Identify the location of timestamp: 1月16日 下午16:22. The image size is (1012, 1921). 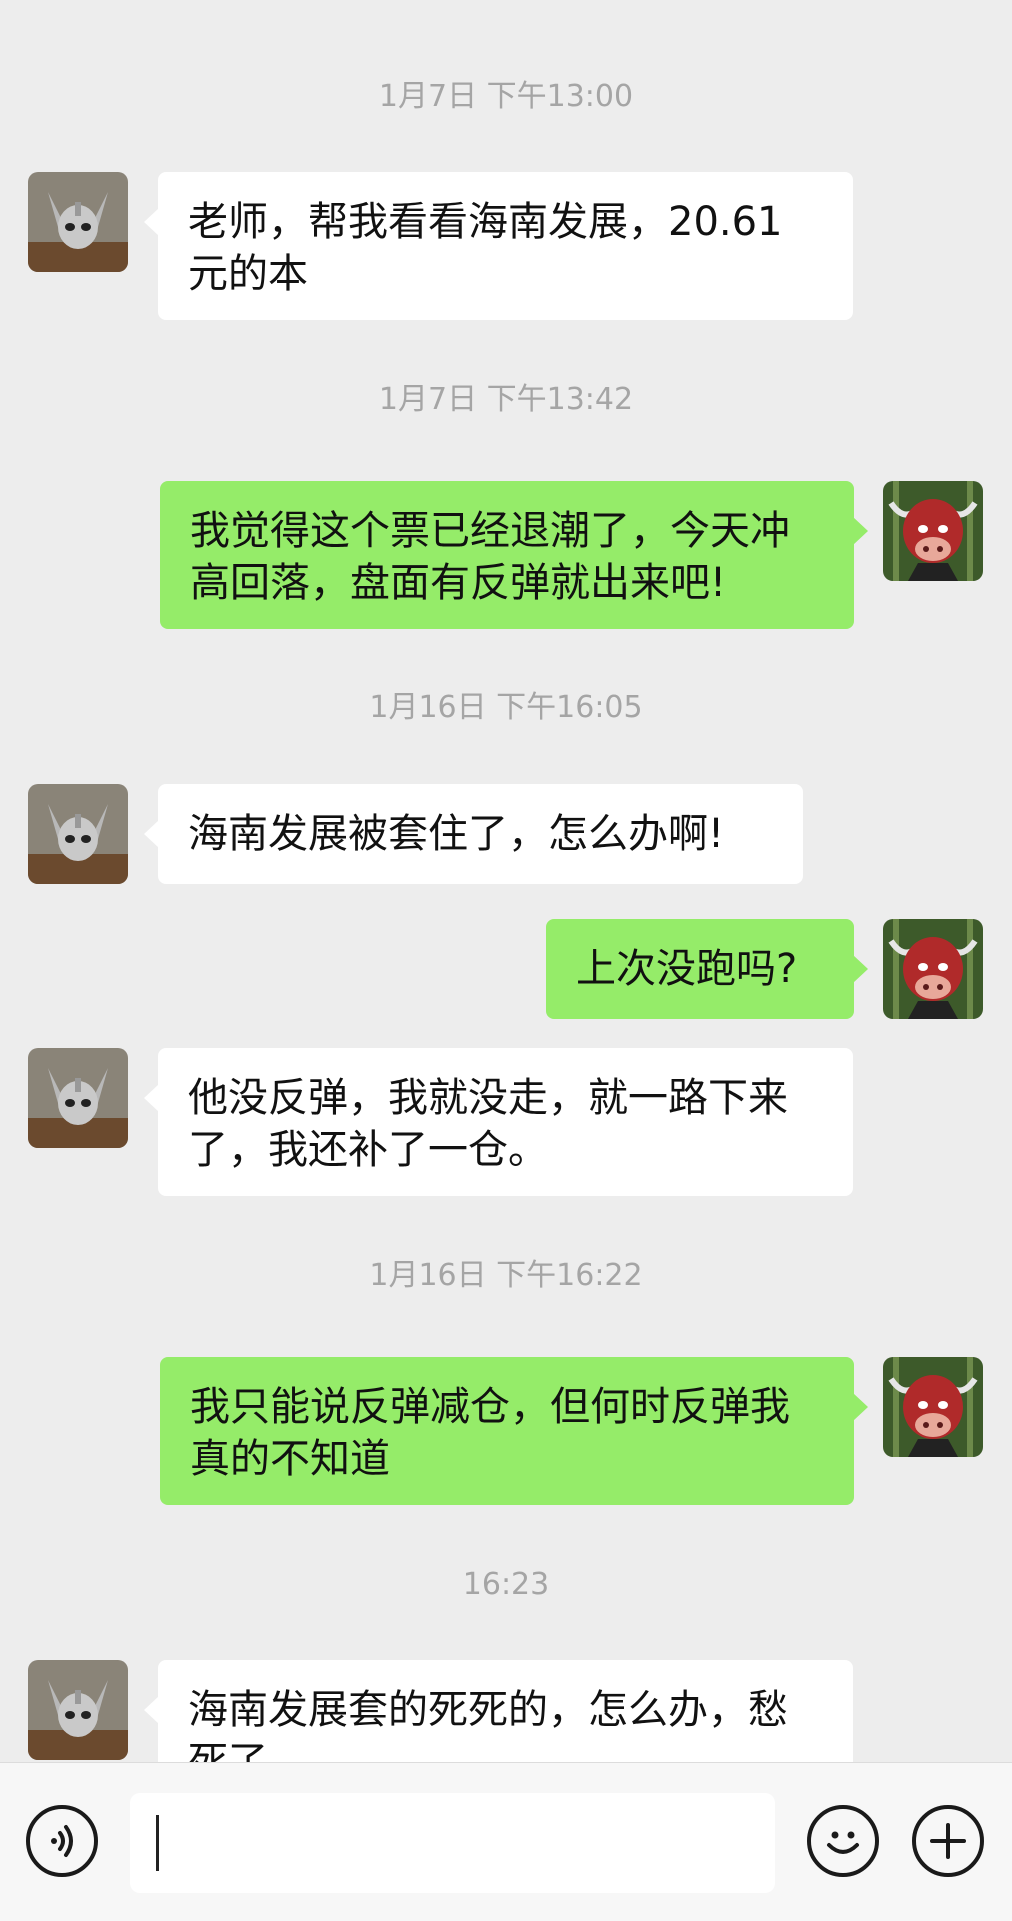
(506, 1275).